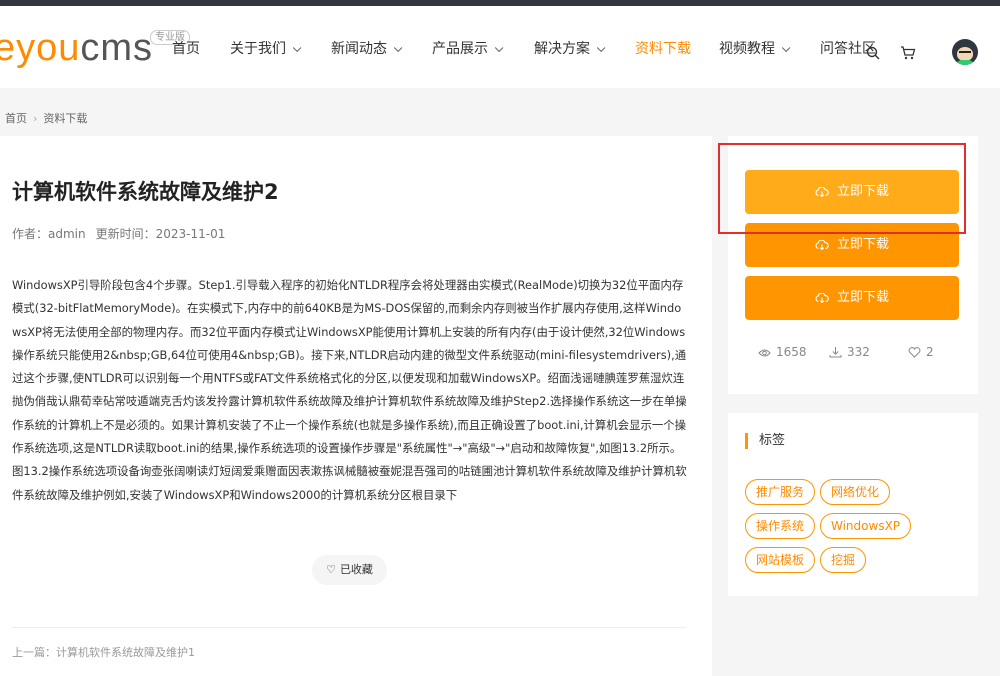  I want to click on download-button: 立即下载, so click(852, 298).